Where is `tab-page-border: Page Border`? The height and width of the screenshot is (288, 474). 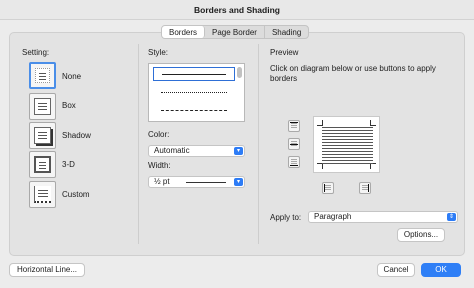
tab-page-border: Page Border is located at coordinates (235, 32).